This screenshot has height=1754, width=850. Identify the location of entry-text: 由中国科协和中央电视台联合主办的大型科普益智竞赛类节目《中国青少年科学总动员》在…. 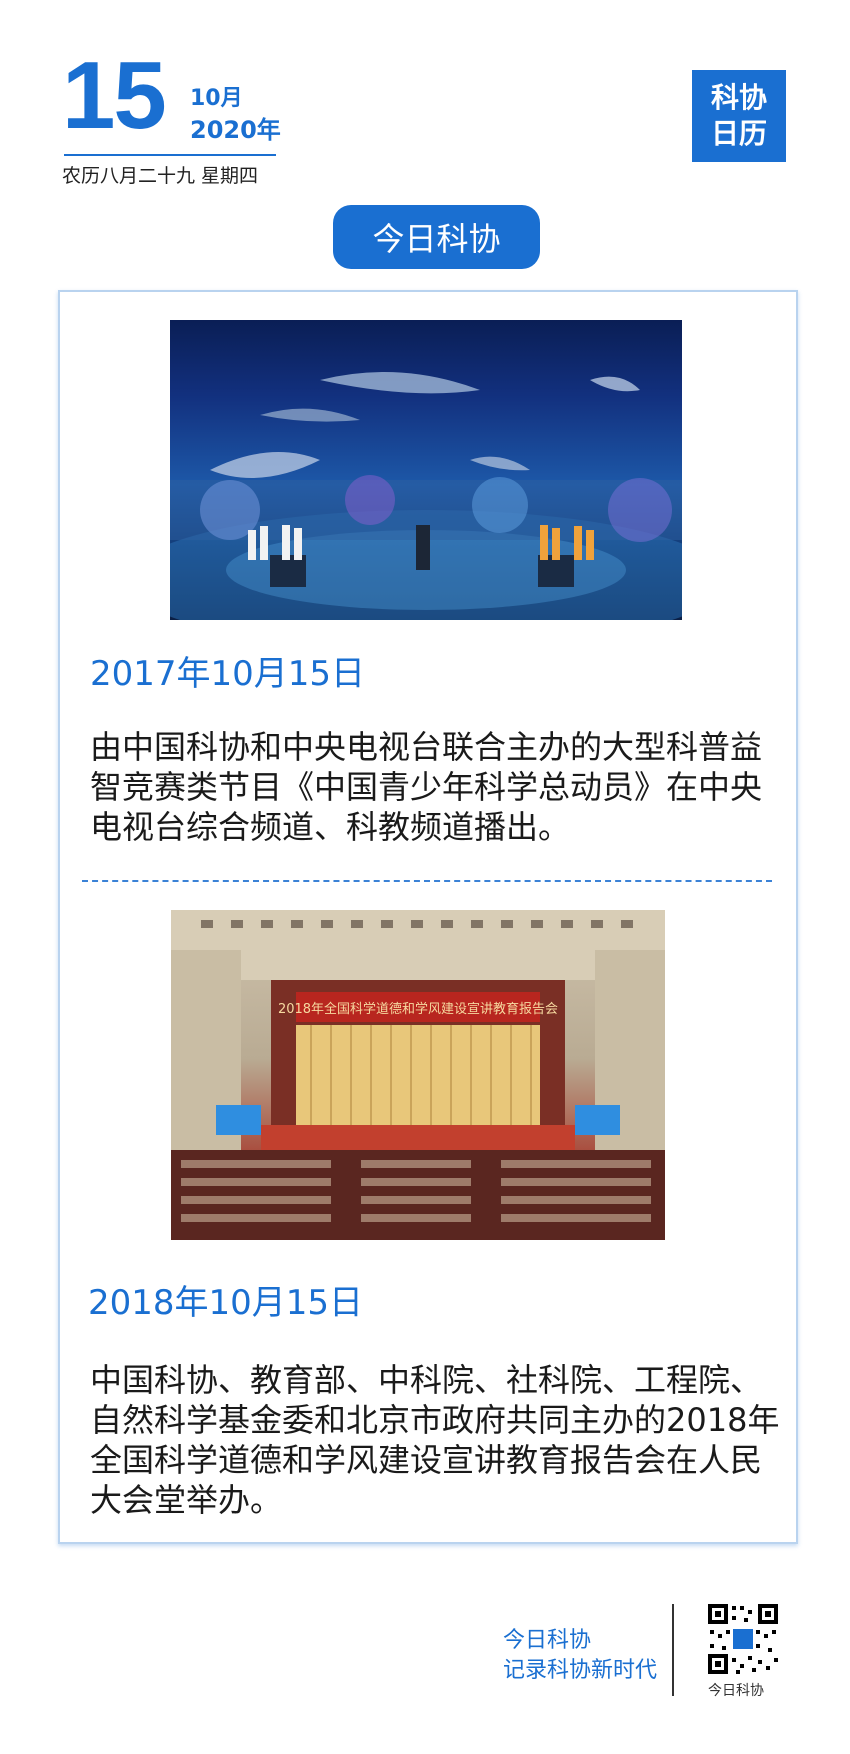
(426, 787).